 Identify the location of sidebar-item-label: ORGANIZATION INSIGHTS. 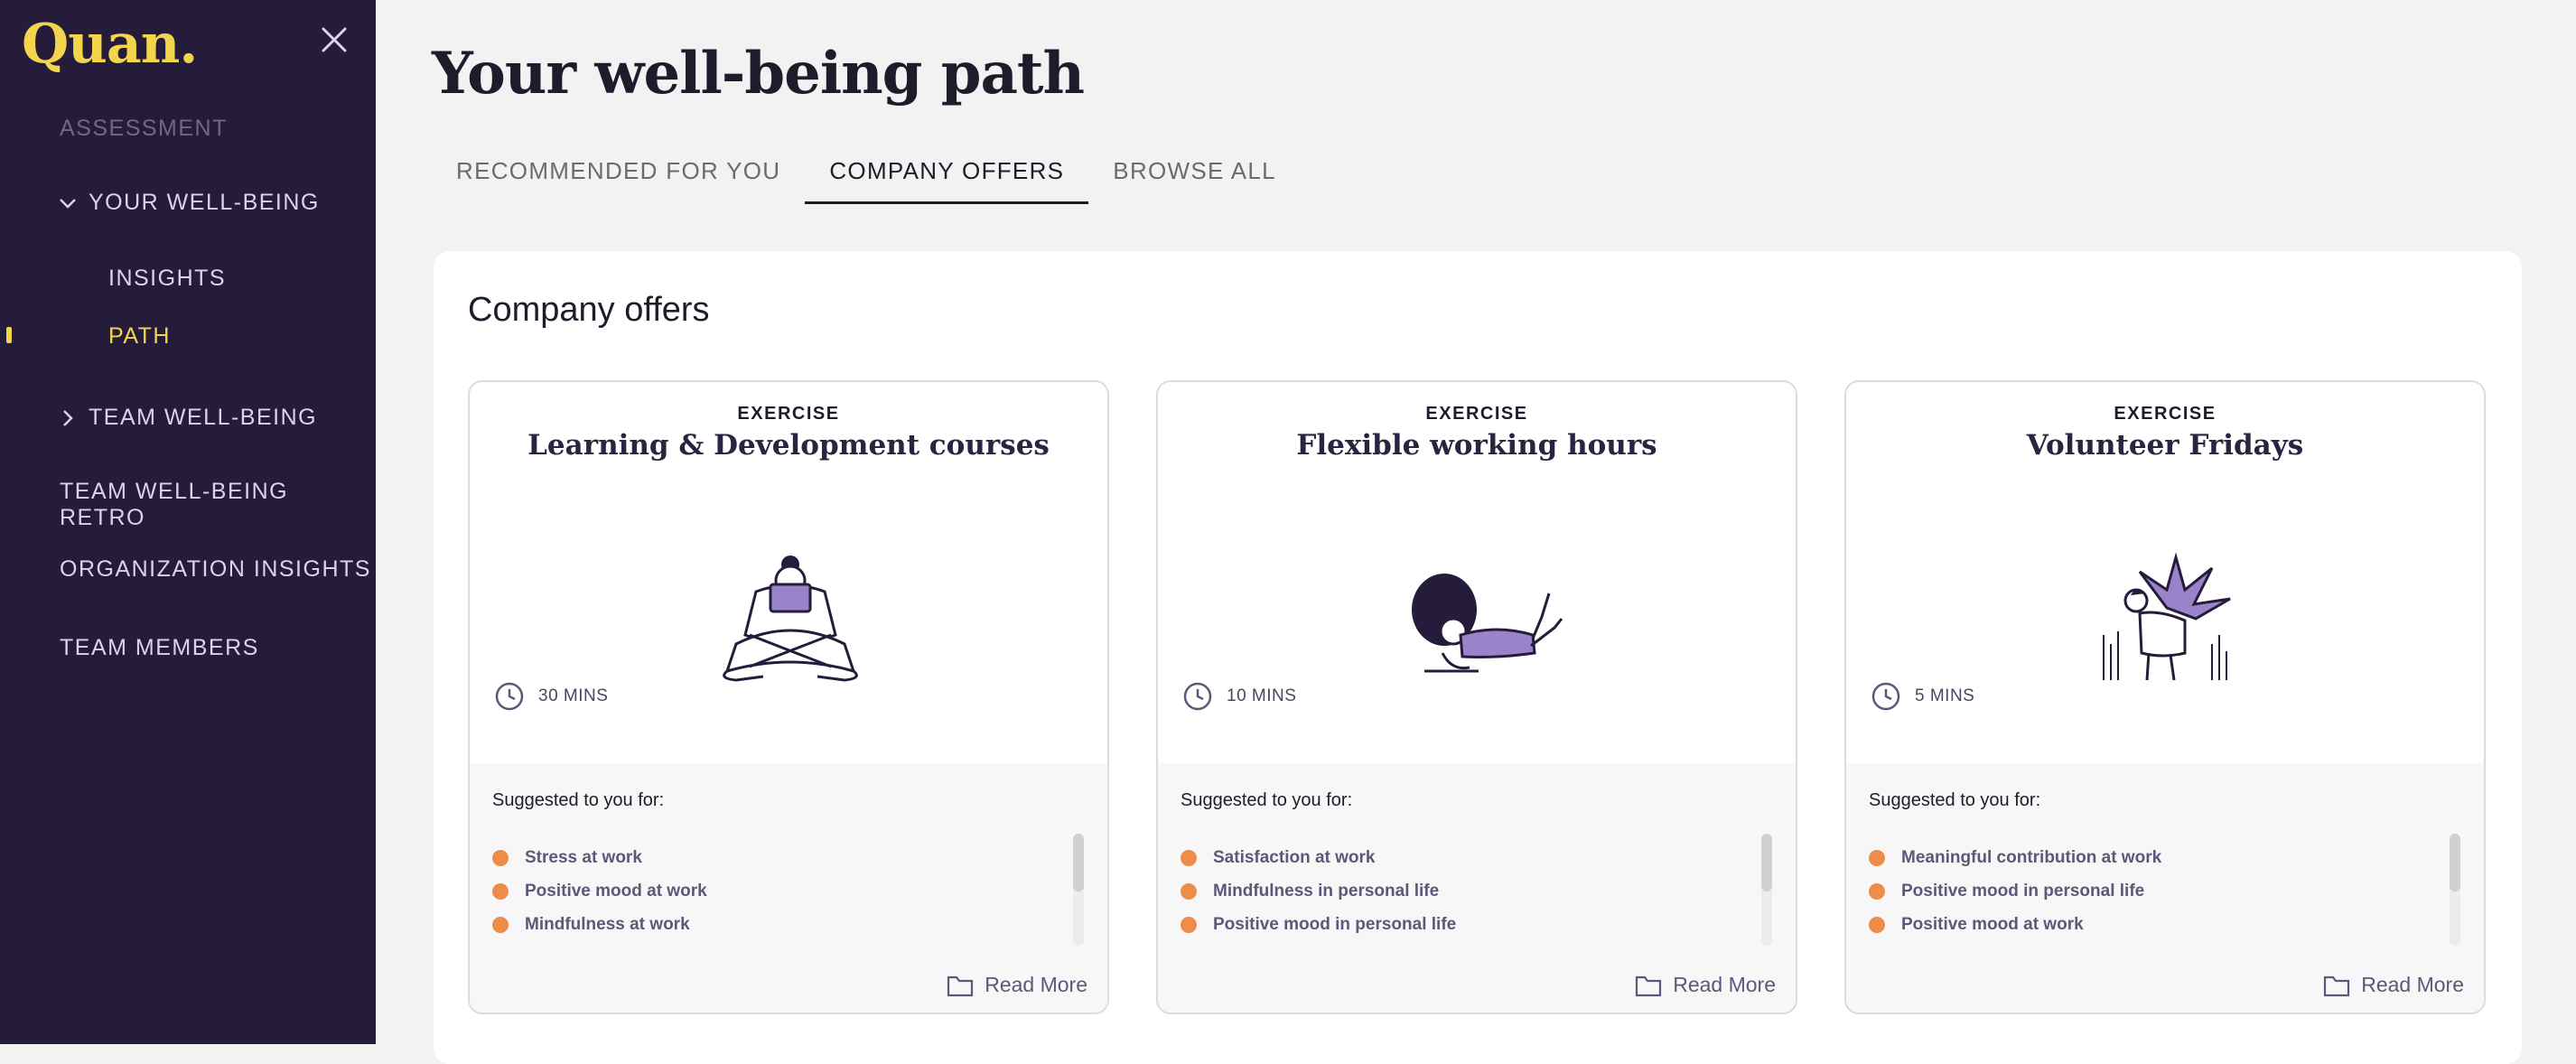
(215, 569).